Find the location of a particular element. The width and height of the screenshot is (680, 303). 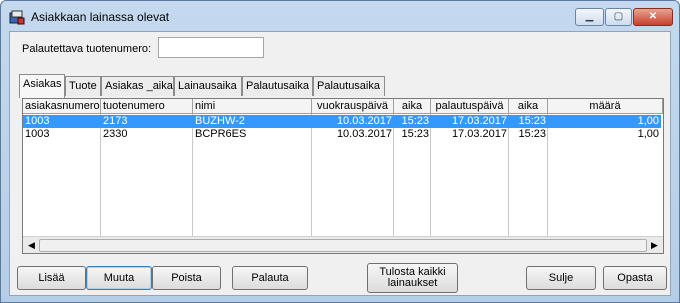

tab-asiakas-aika: Asiakas _aika is located at coordinates (137, 86).